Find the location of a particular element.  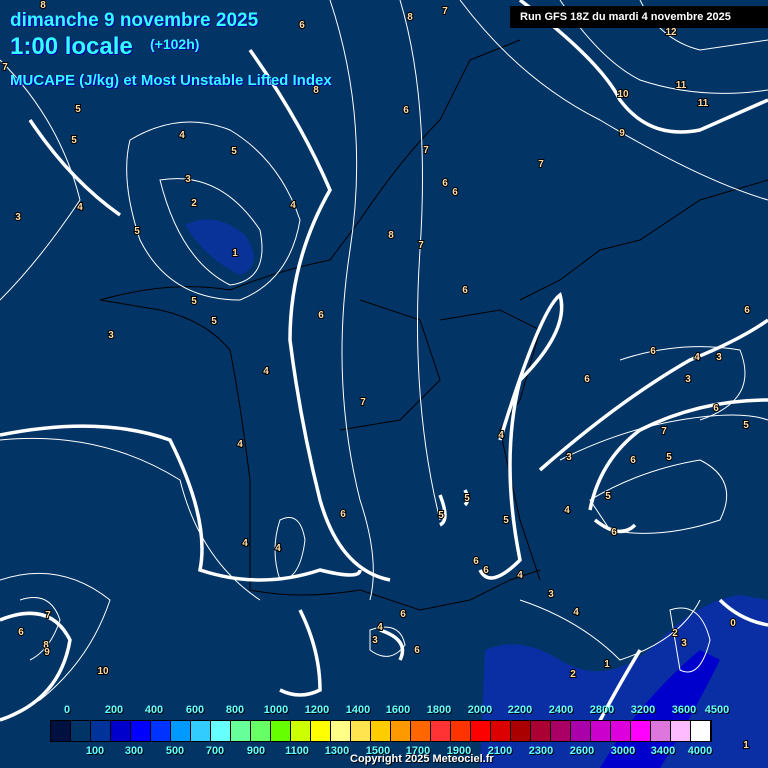

legend-label: 700 is located at coordinates (215, 751).